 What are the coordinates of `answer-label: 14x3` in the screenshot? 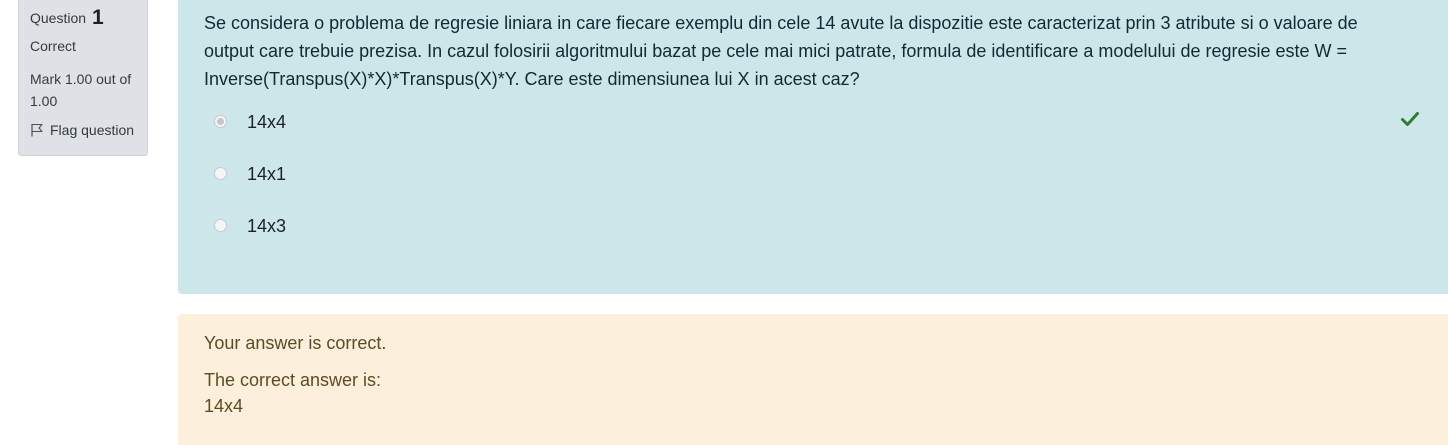 It's located at (267, 226).